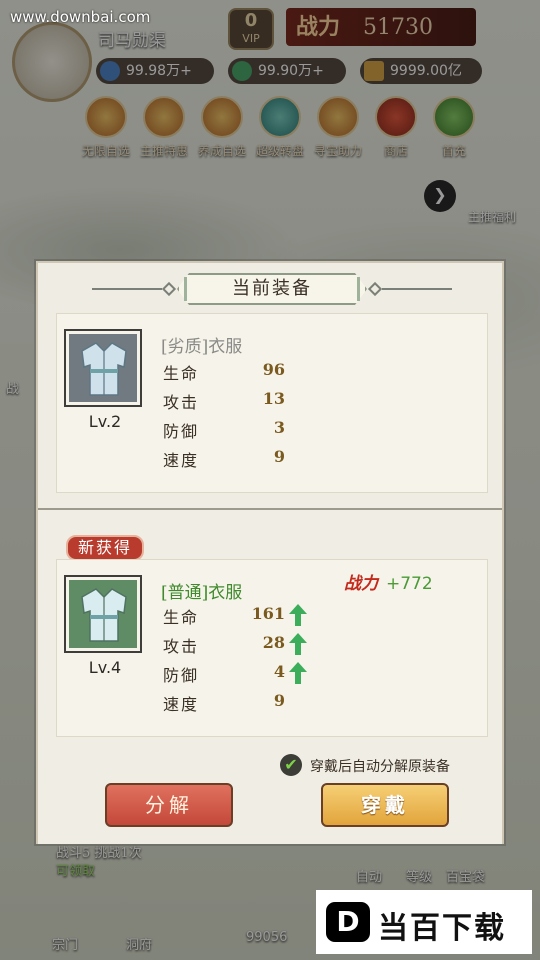  I want to click on stat-row: 生命 161, so click(263, 616).